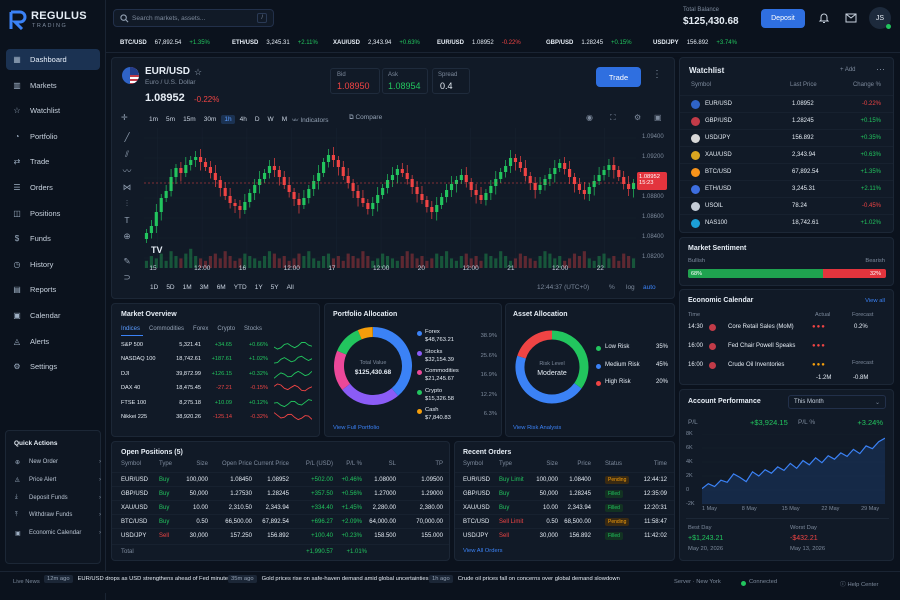  What do you see at coordinates (204, 287) in the screenshot?
I see `range-3M: 3M` at bounding box center [204, 287].